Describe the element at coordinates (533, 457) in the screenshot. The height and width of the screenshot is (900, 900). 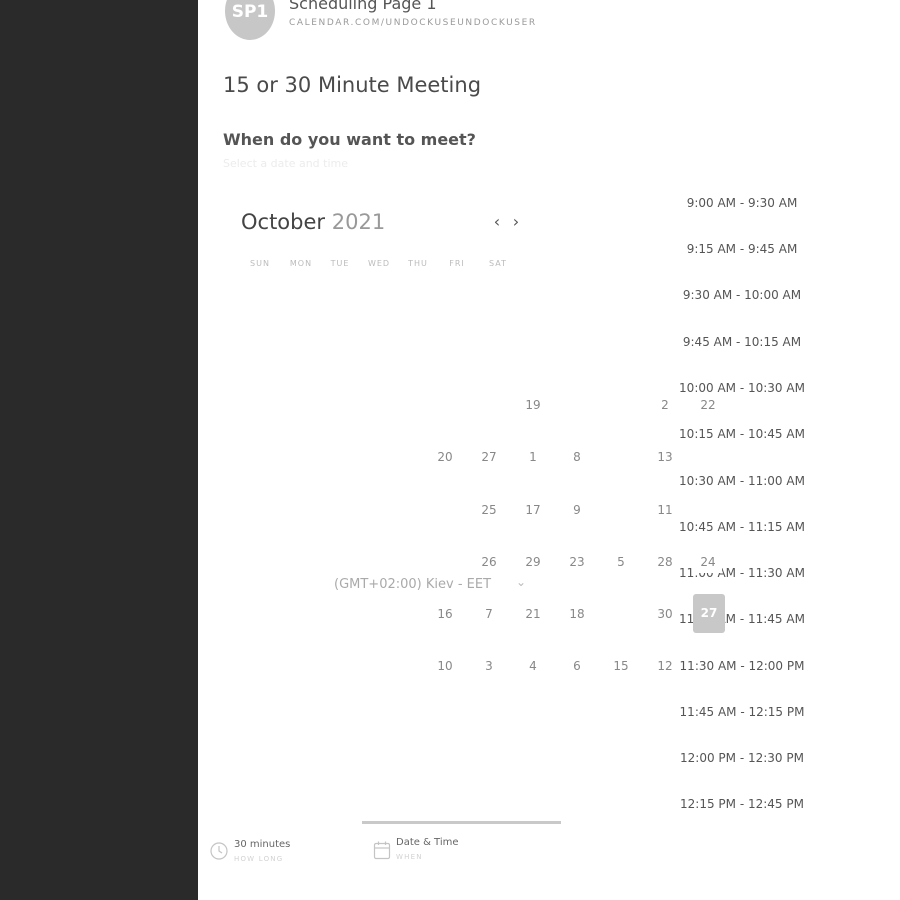
I see `calendar-day: 1` at that location.